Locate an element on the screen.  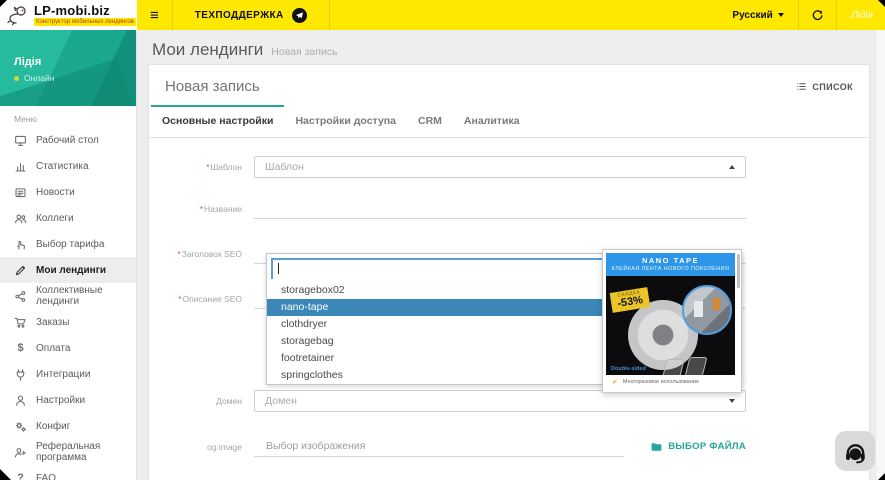
chevron-up-icon is located at coordinates (732, 167).